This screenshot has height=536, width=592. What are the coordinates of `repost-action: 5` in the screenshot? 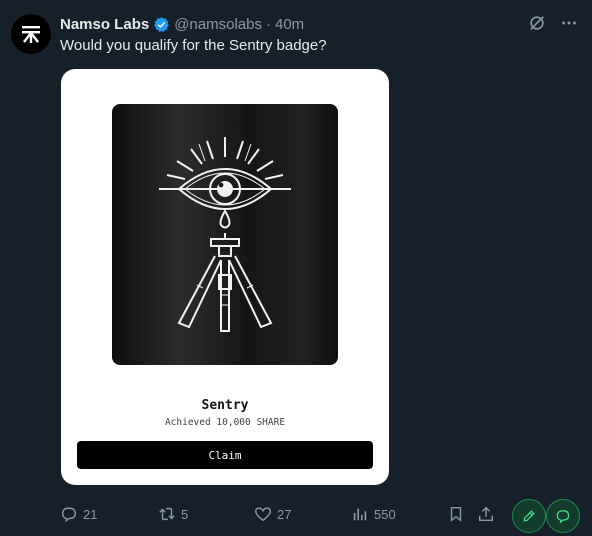 It's located at (173, 514).